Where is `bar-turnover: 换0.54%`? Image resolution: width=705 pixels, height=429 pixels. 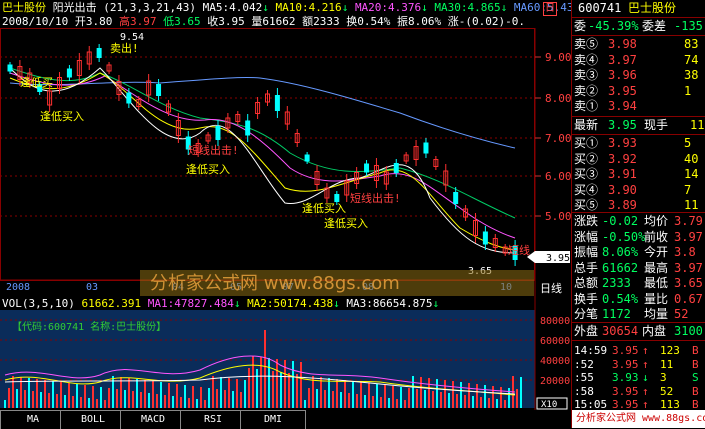 bar-turnover: 换0.54% is located at coordinates (368, 21).